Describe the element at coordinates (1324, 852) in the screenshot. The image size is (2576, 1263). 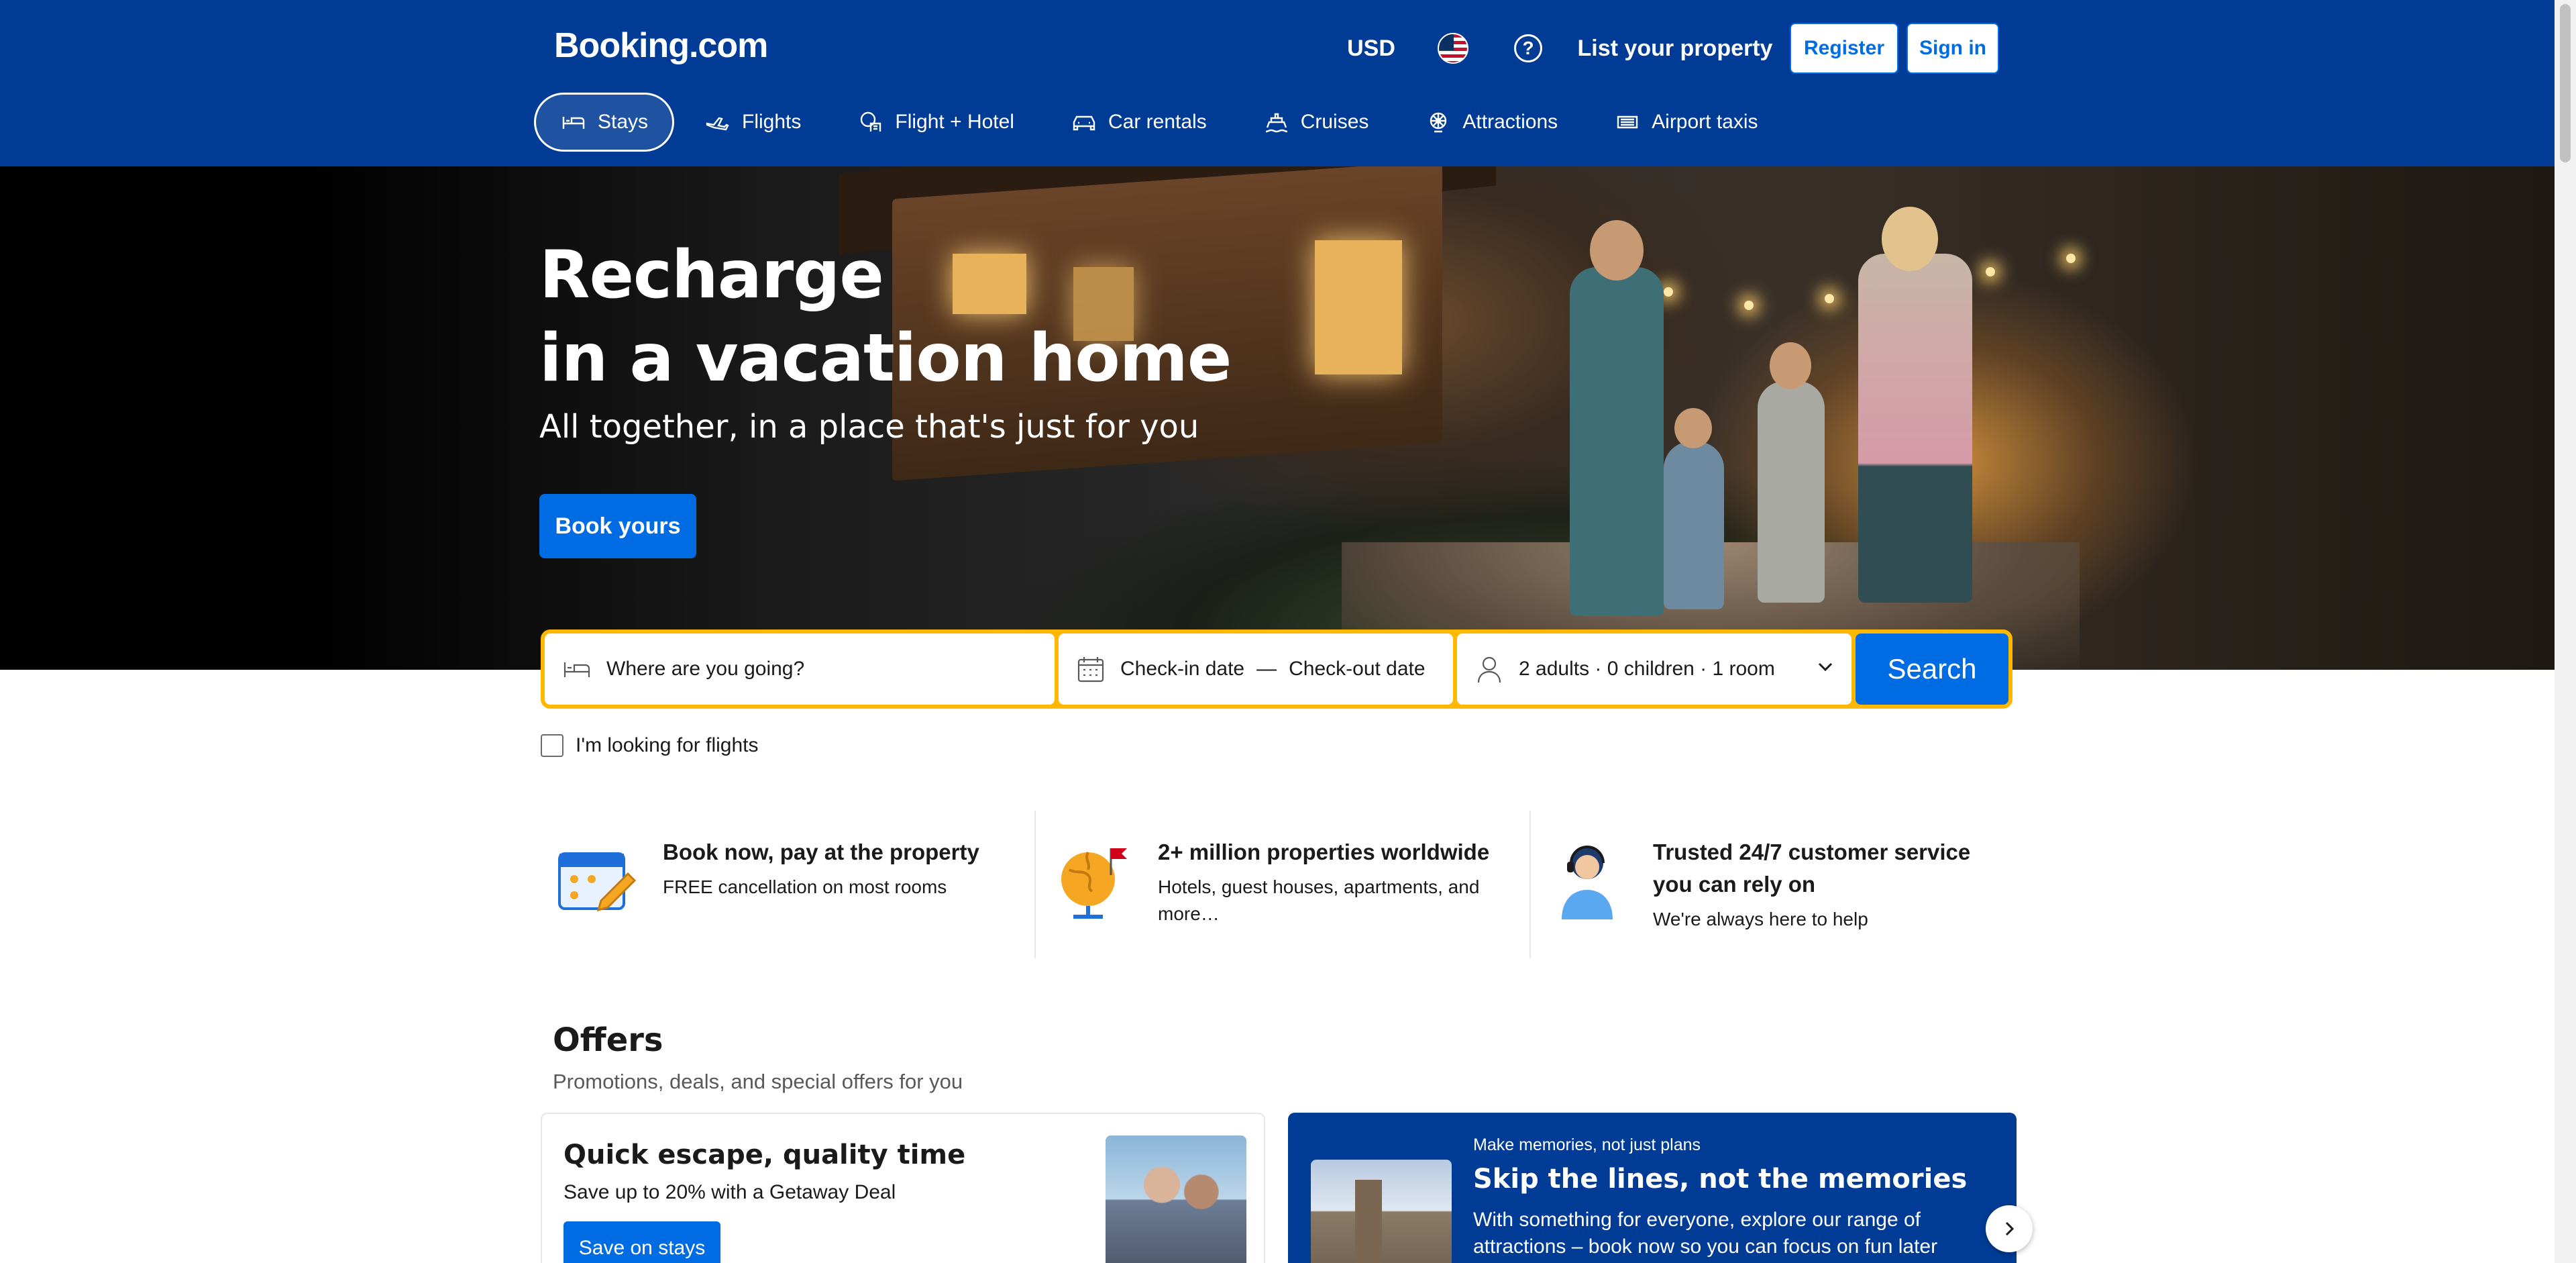
I see `feature-title: 2+ million properties worldwide` at that location.